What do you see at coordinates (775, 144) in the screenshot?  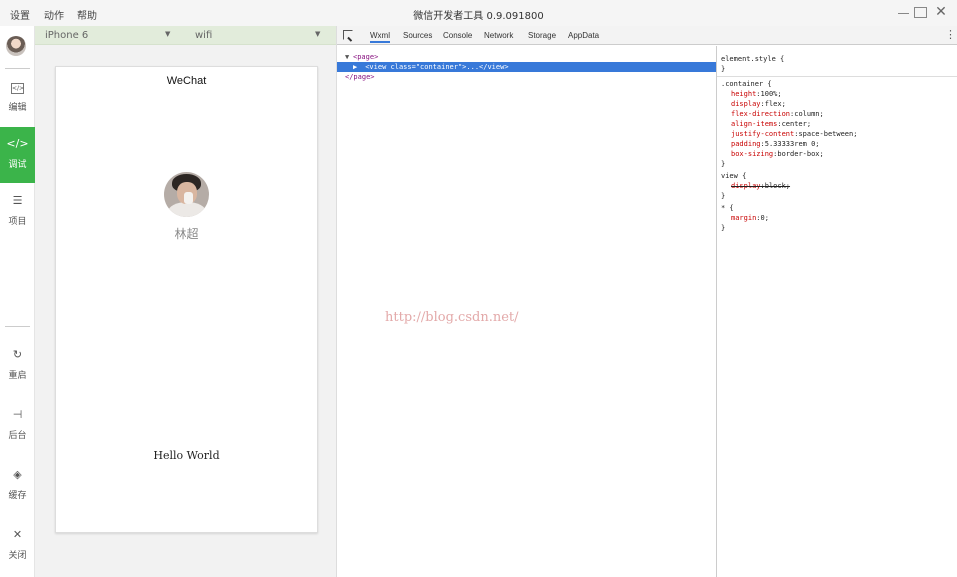 I see `style-property: padding:5.33333rem 0;` at bounding box center [775, 144].